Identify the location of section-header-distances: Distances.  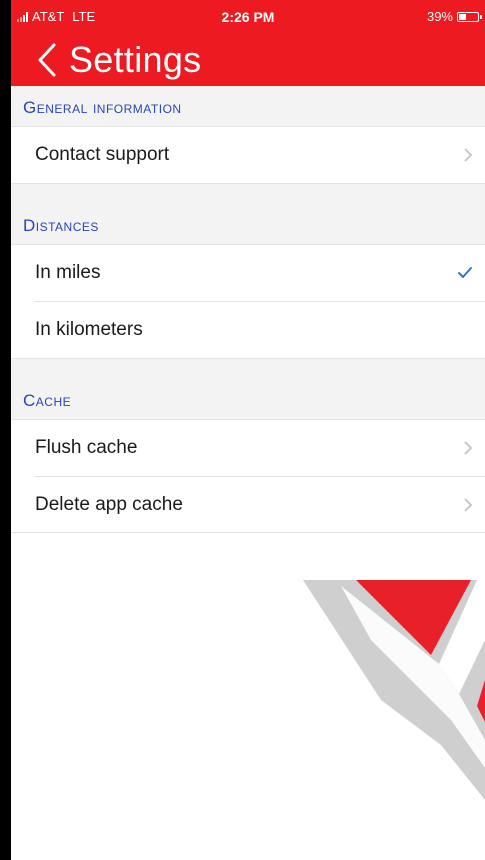
(61, 225).